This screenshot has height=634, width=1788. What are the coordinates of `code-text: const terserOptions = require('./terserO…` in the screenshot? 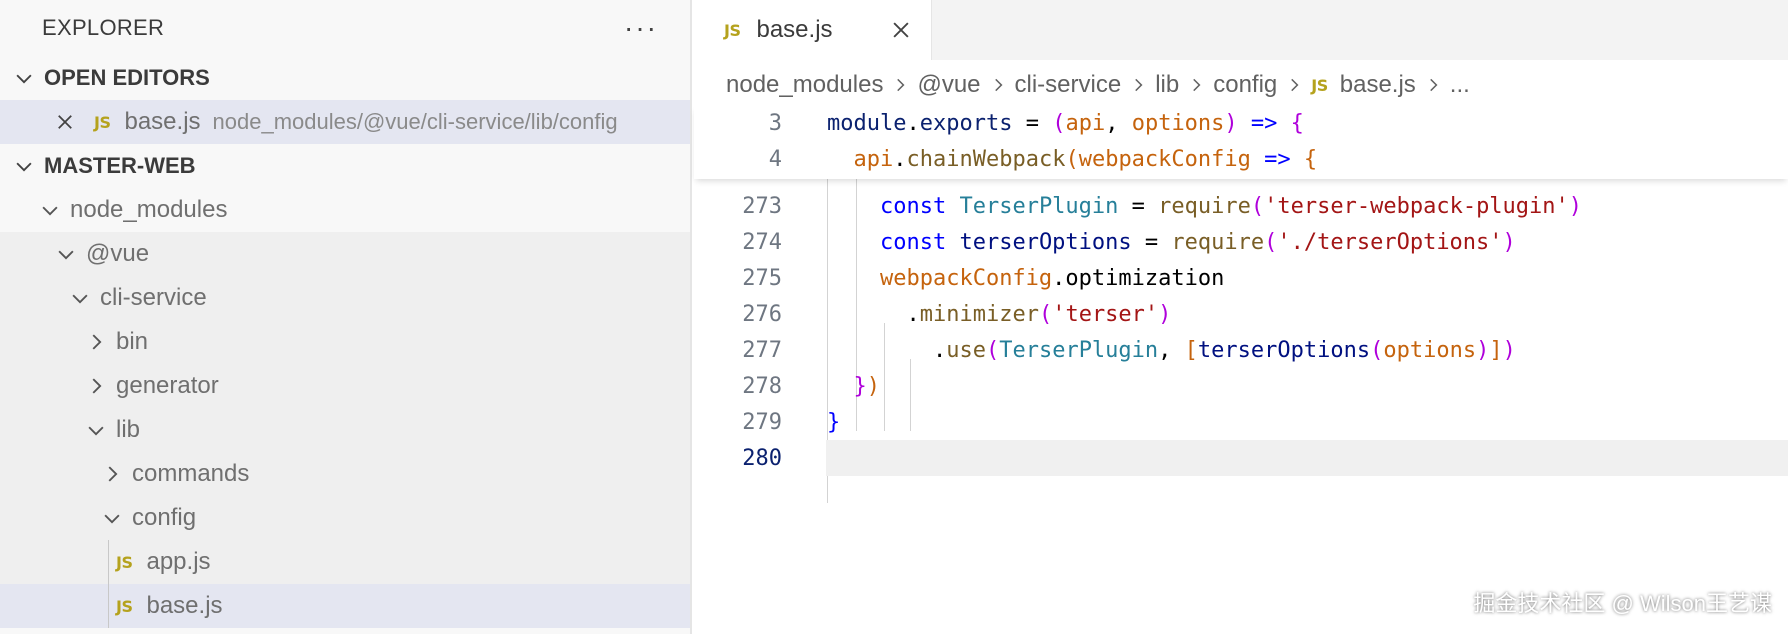 It's located at (1197, 242).